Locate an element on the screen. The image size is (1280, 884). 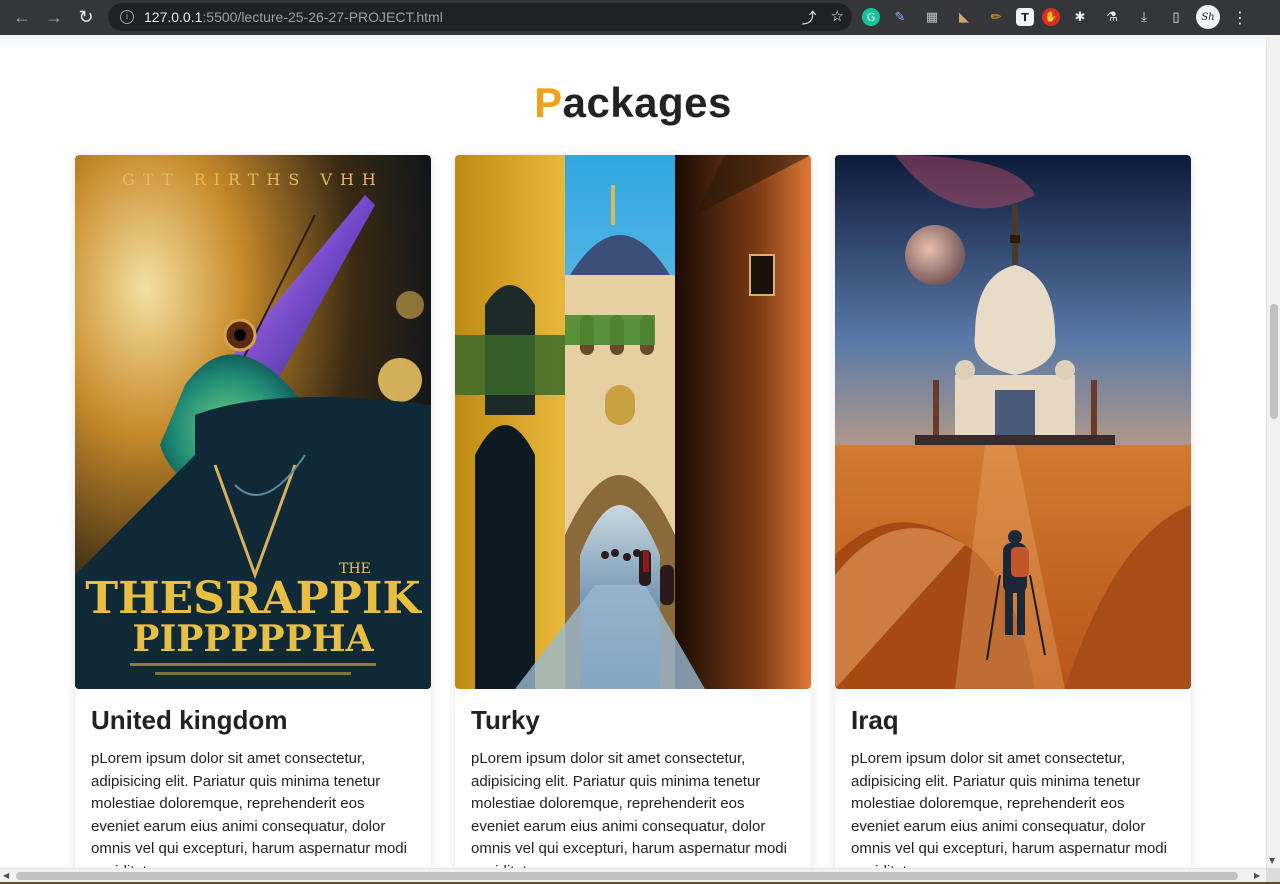
forward-arrow-icon: → is located at coordinates (54, 17).